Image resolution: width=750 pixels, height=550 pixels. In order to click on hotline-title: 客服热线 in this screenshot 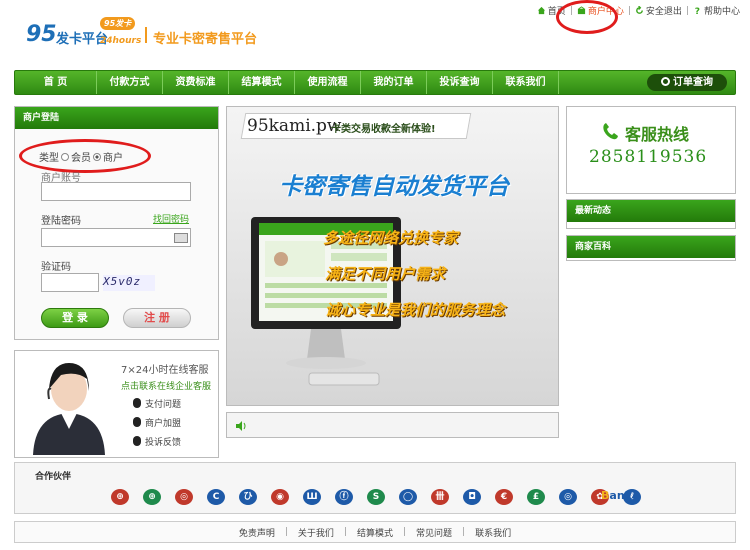, I will do `click(657, 134)`.